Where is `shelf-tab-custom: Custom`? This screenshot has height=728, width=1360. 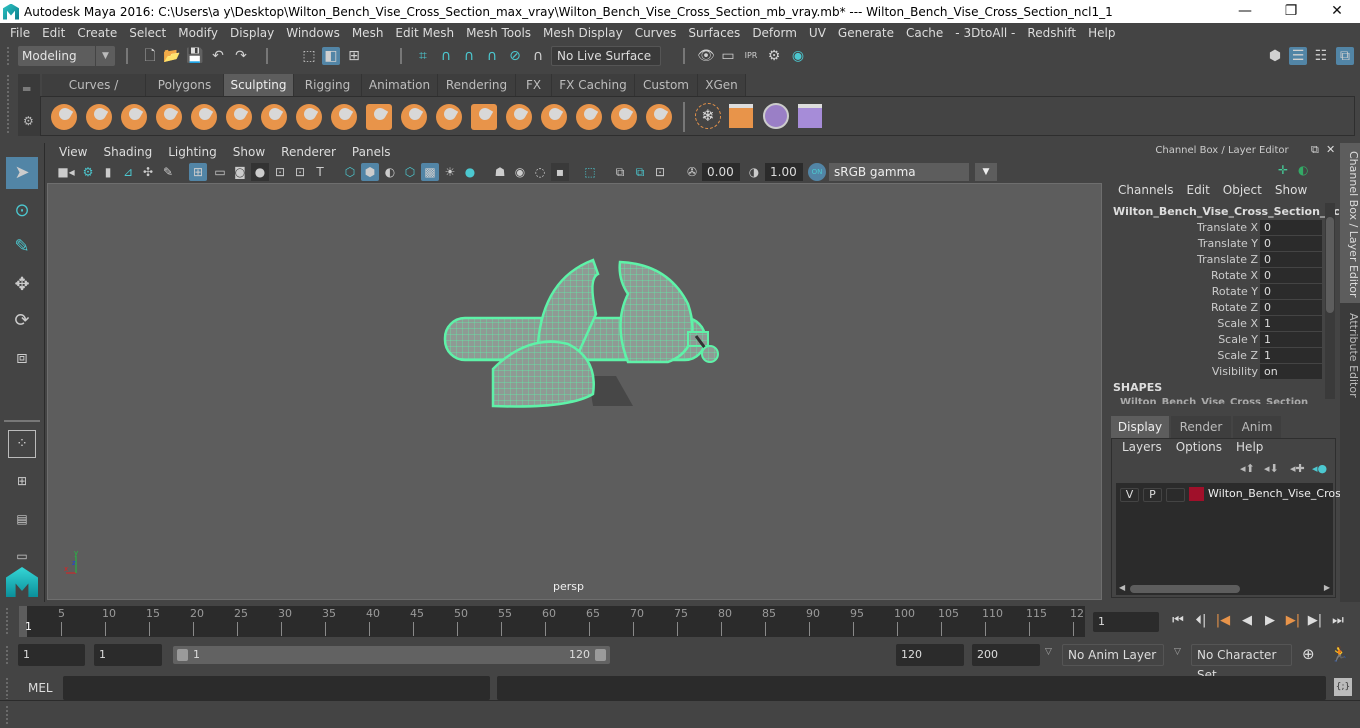 shelf-tab-custom: Custom is located at coordinates (666, 85).